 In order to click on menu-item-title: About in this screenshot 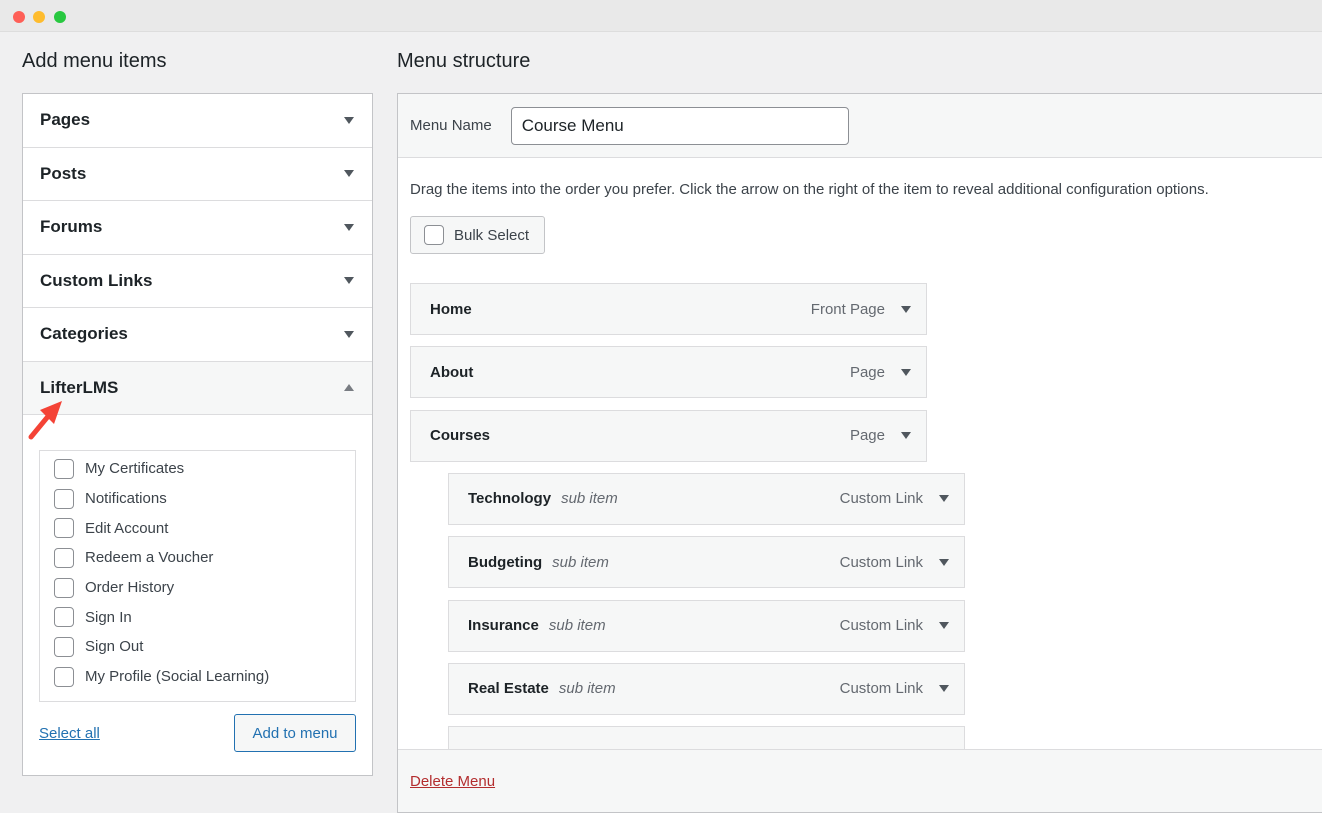, I will do `click(452, 372)`.